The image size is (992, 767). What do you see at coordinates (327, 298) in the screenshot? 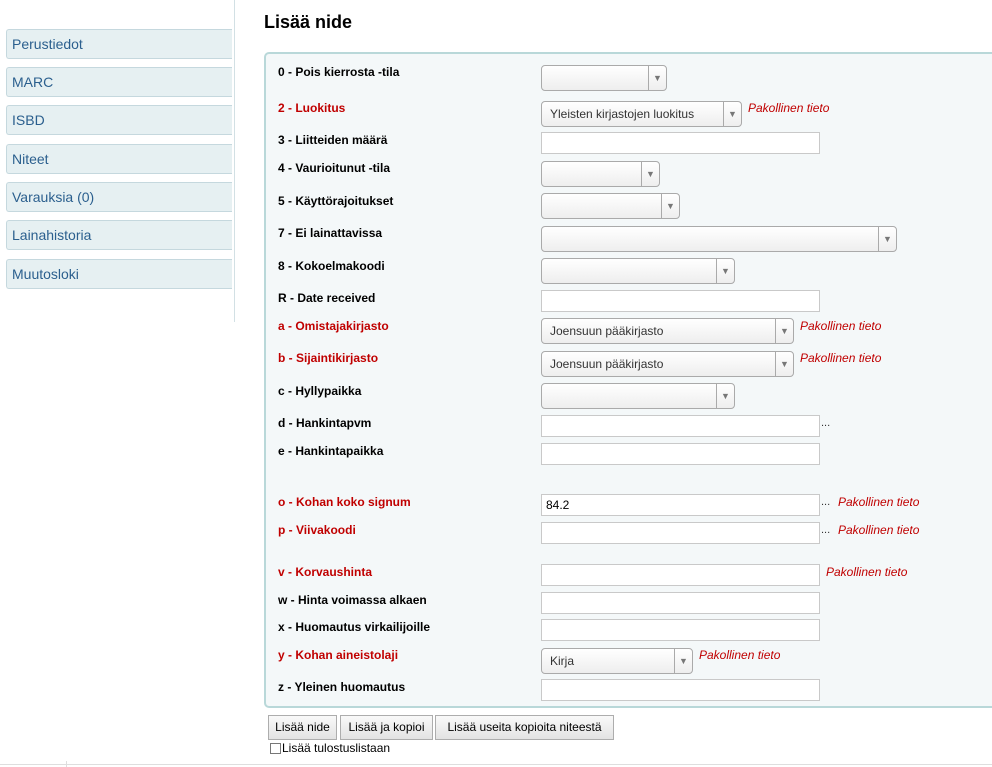
I see `field-label-r: R - Date received` at bounding box center [327, 298].